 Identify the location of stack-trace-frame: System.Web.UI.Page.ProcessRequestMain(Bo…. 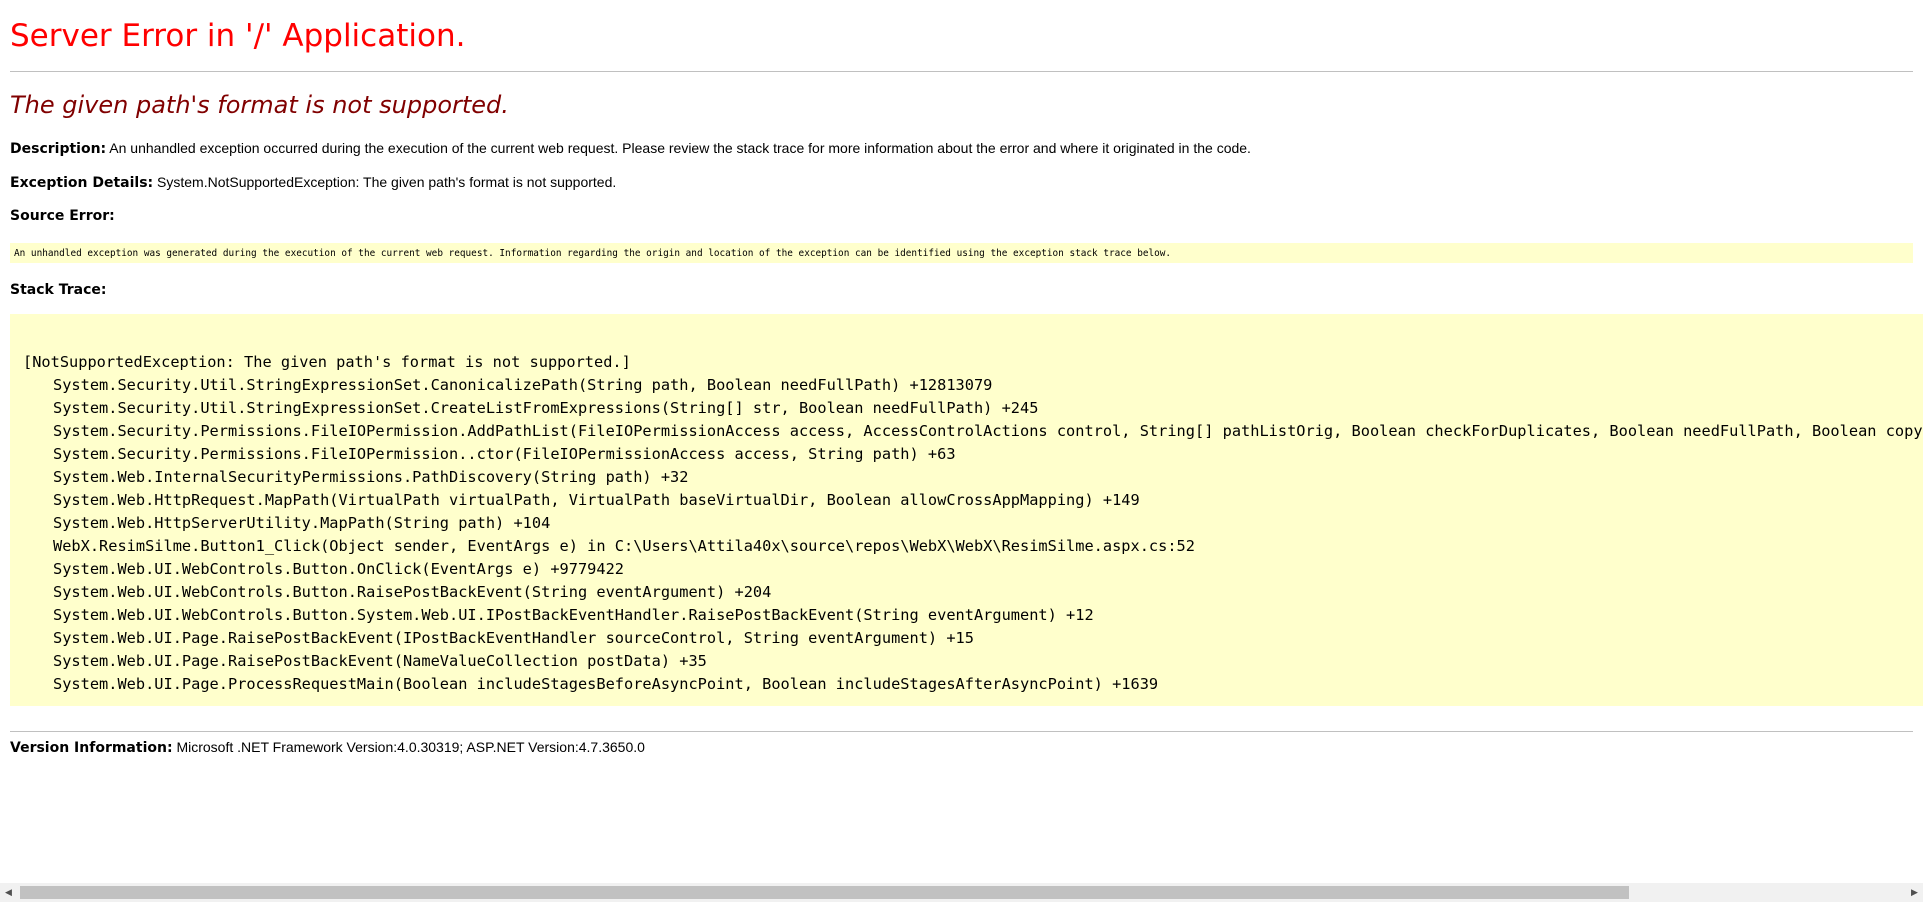
(606, 684).